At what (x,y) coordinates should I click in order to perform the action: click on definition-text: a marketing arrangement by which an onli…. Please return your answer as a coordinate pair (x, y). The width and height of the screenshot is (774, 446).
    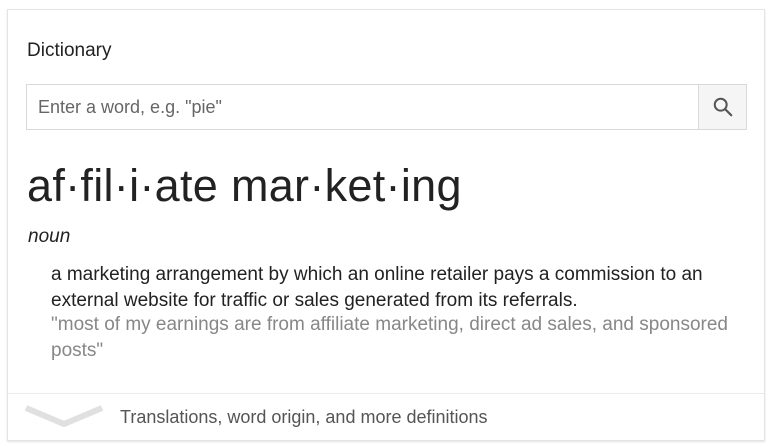
    Looking at the image, I should click on (377, 287).